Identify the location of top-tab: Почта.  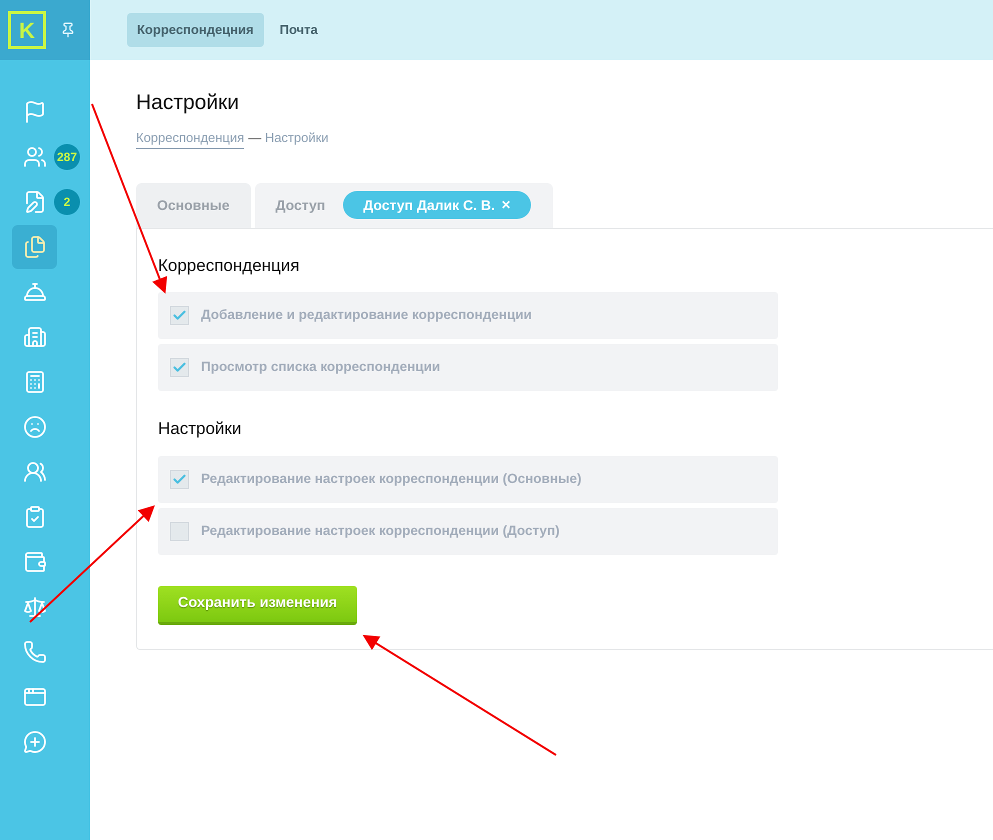
(299, 30).